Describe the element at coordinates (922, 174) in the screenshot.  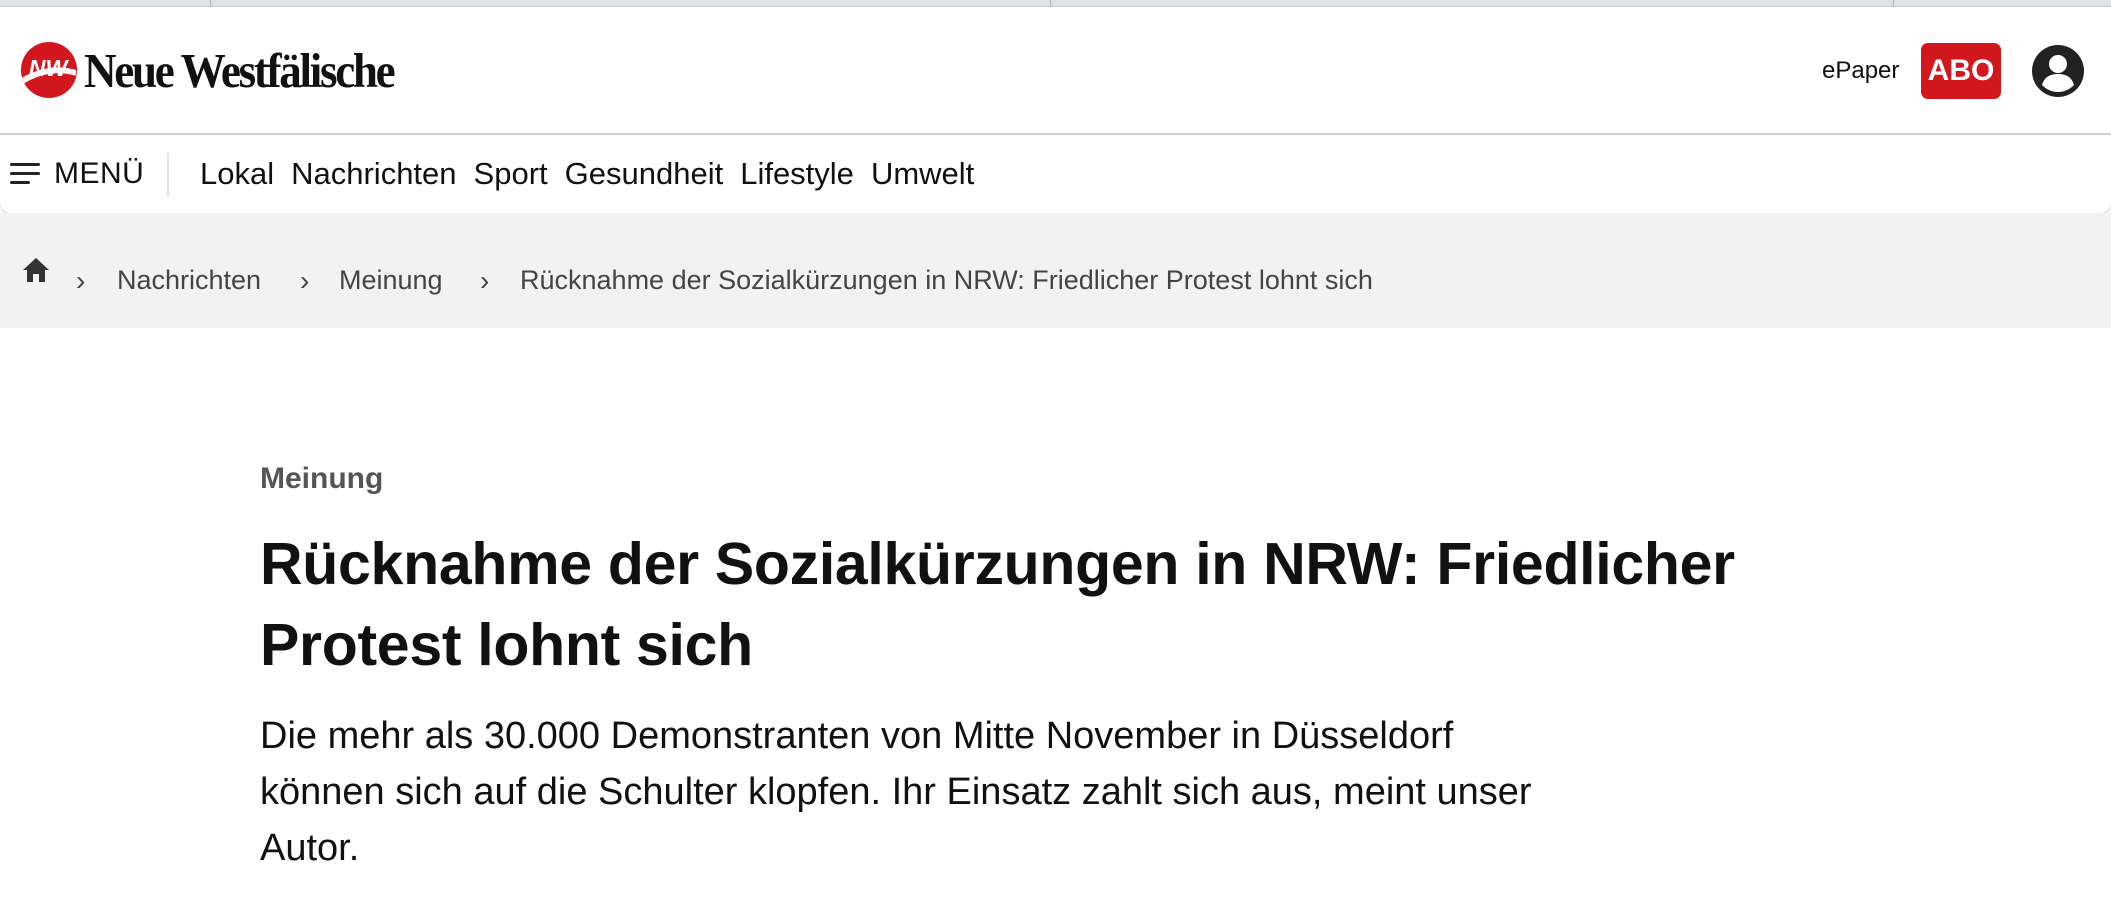
I see `nav-link-umwelt: Umwelt` at that location.